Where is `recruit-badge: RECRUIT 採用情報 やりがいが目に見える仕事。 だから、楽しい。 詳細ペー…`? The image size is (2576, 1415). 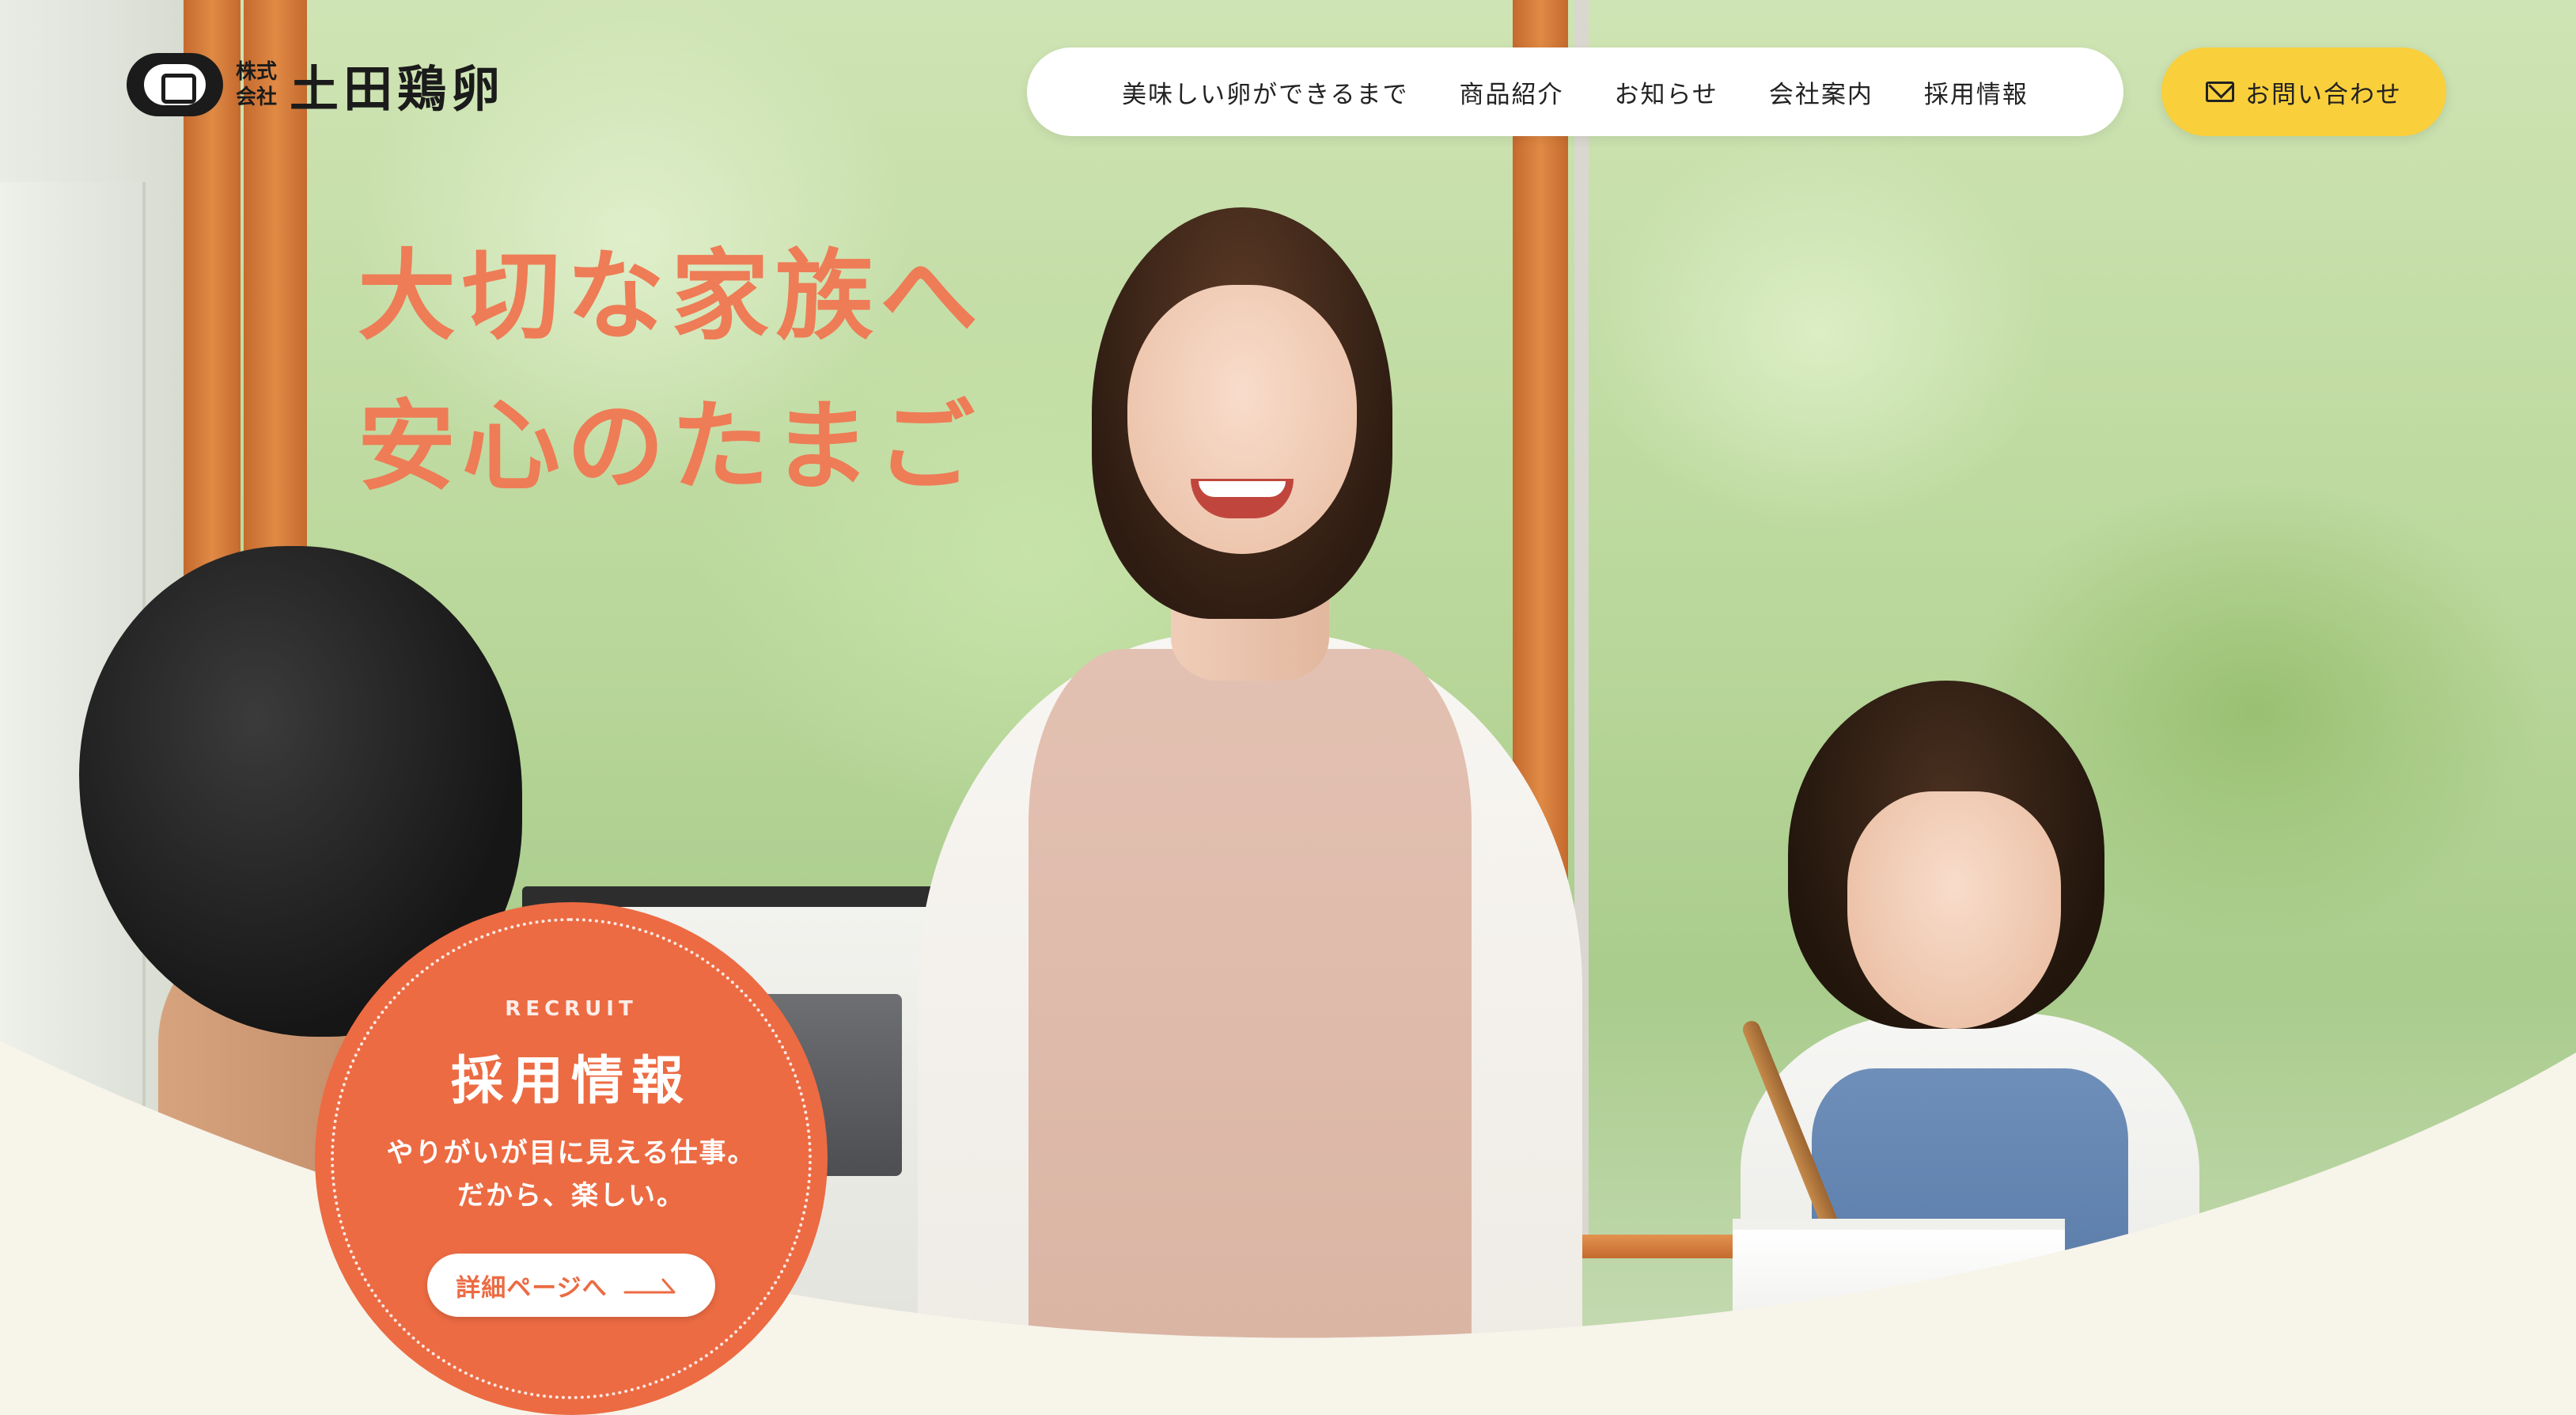
recruit-badge: RECRUIT 採用情報 やりがいが目に見える仕事。 だから、楽しい。 詳細ペー… is located at coordinates (571, 1158).